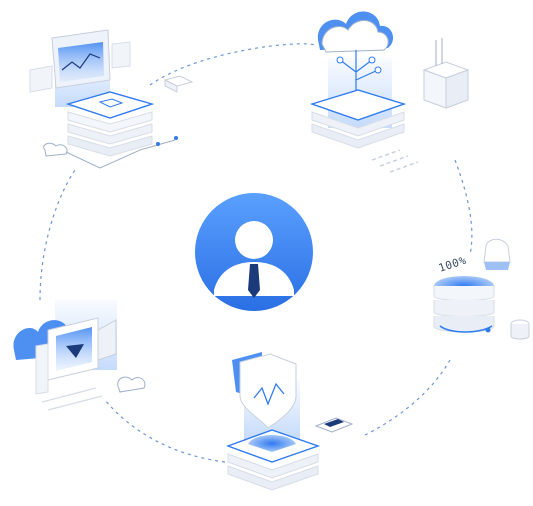  What do you see at coordinates (254, 252) in the screenshot?
I see `user-avatar-icon` at bounding box center [254, 252].